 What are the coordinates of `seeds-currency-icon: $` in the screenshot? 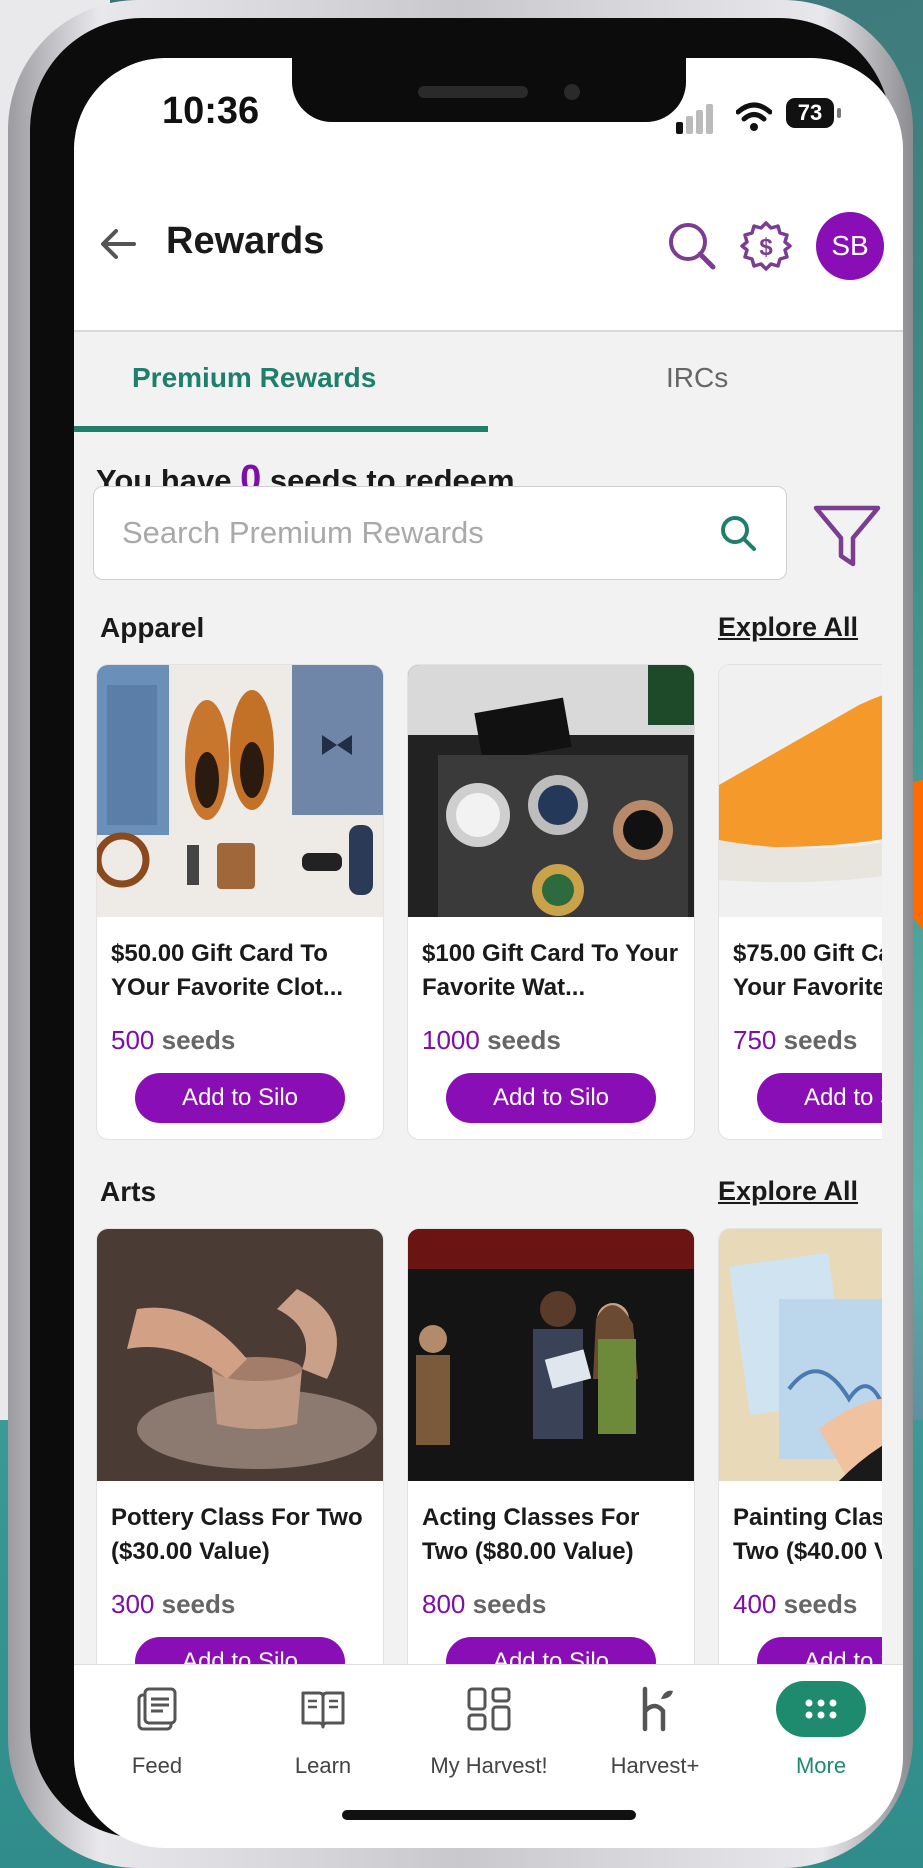 It's located at (766, 246).